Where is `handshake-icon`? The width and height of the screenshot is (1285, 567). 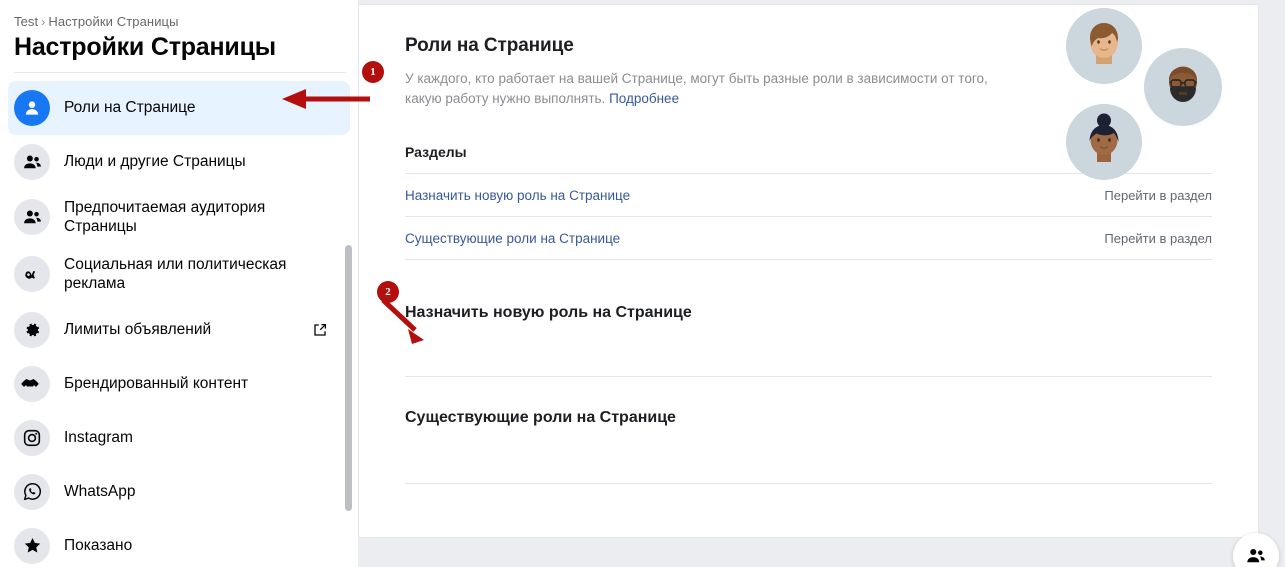
handshake-icon is located at coordinates (32, 383).